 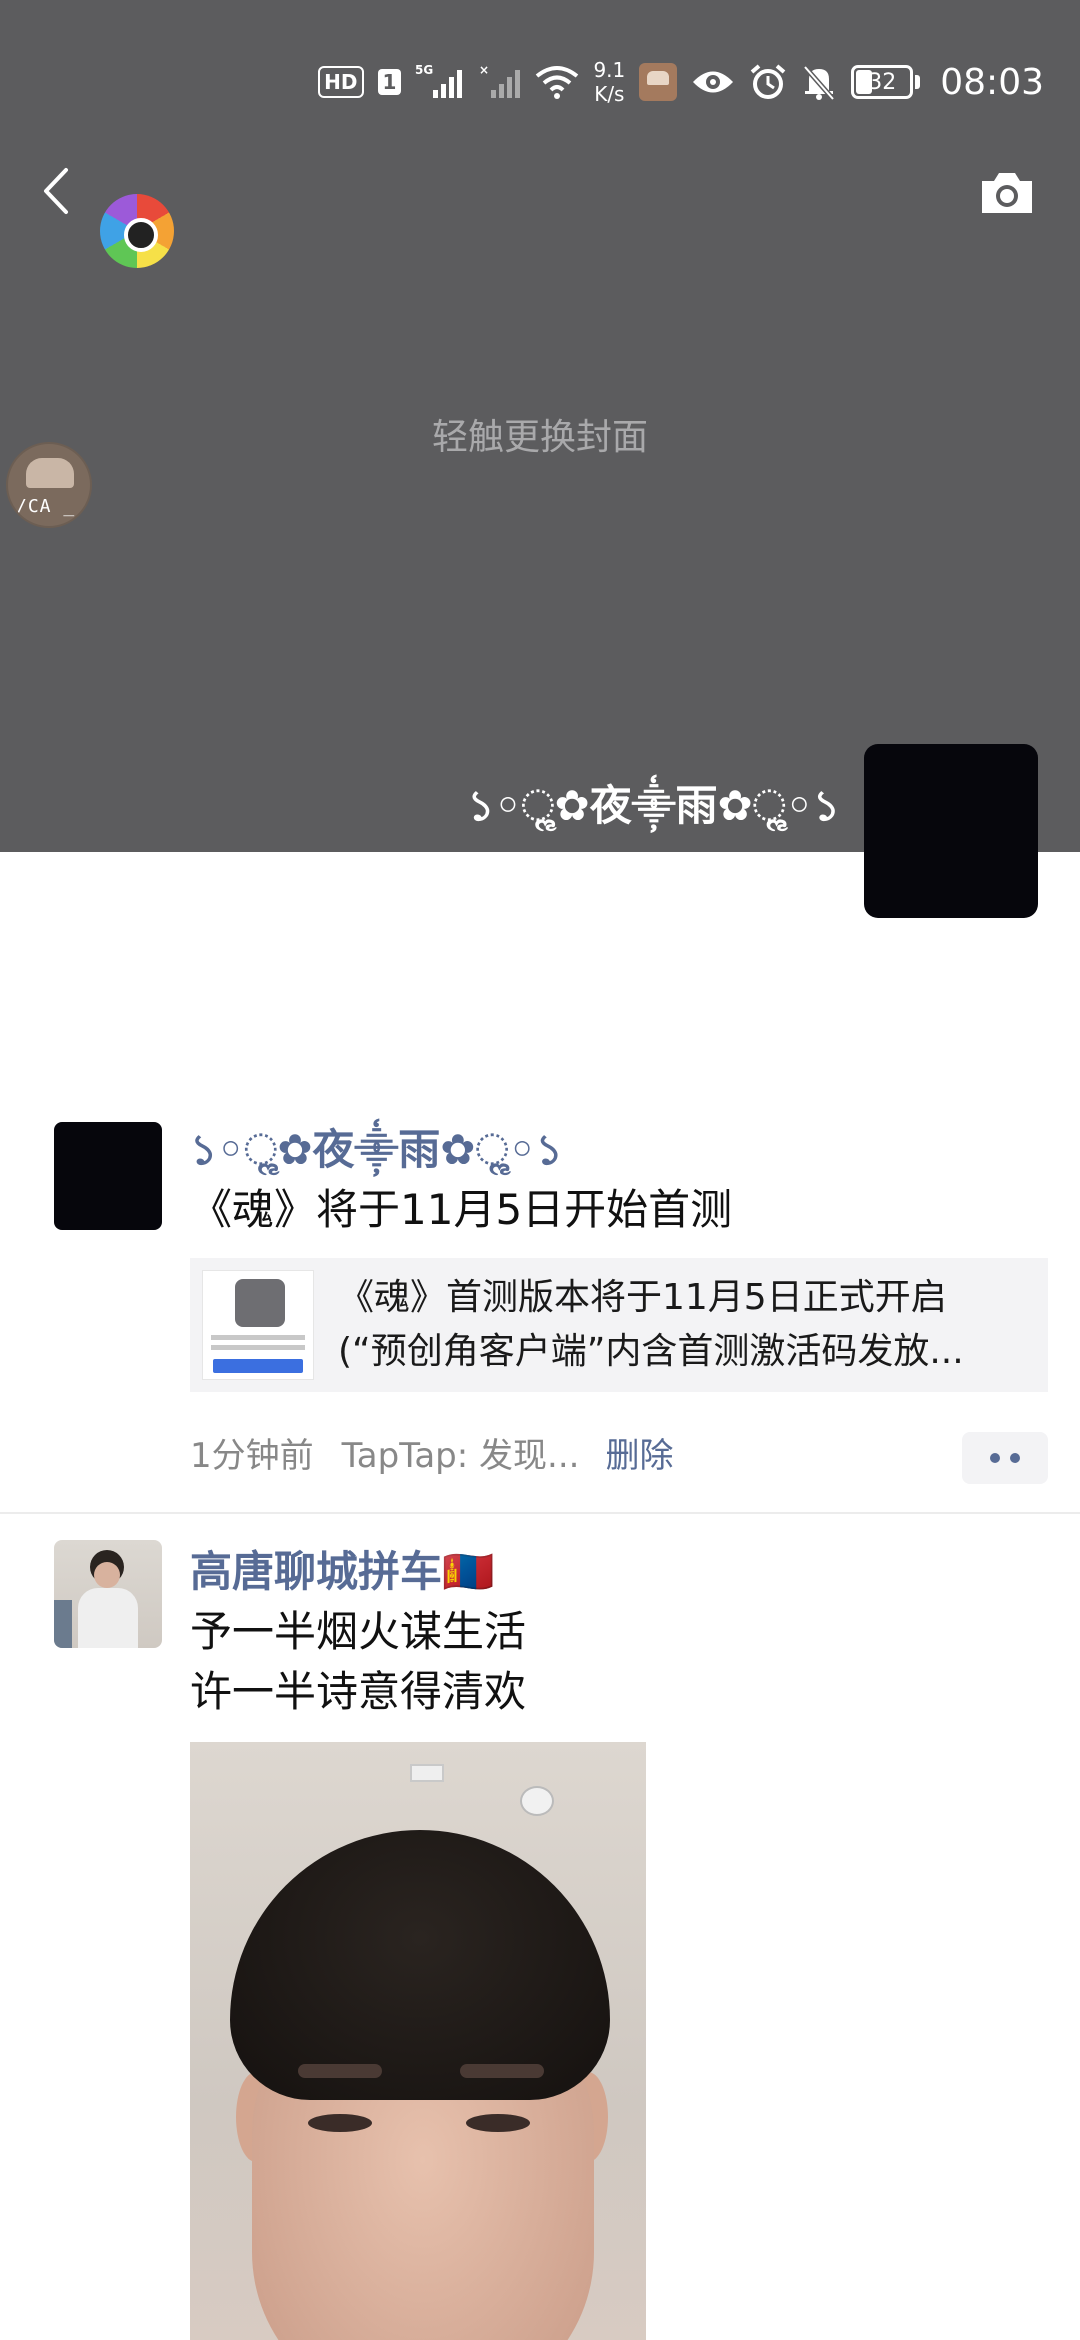 What do you see at coordinates (440, 82) in the screenshot?
I see `signal-5g-icon: 5G` at bounding box center [440, 82].